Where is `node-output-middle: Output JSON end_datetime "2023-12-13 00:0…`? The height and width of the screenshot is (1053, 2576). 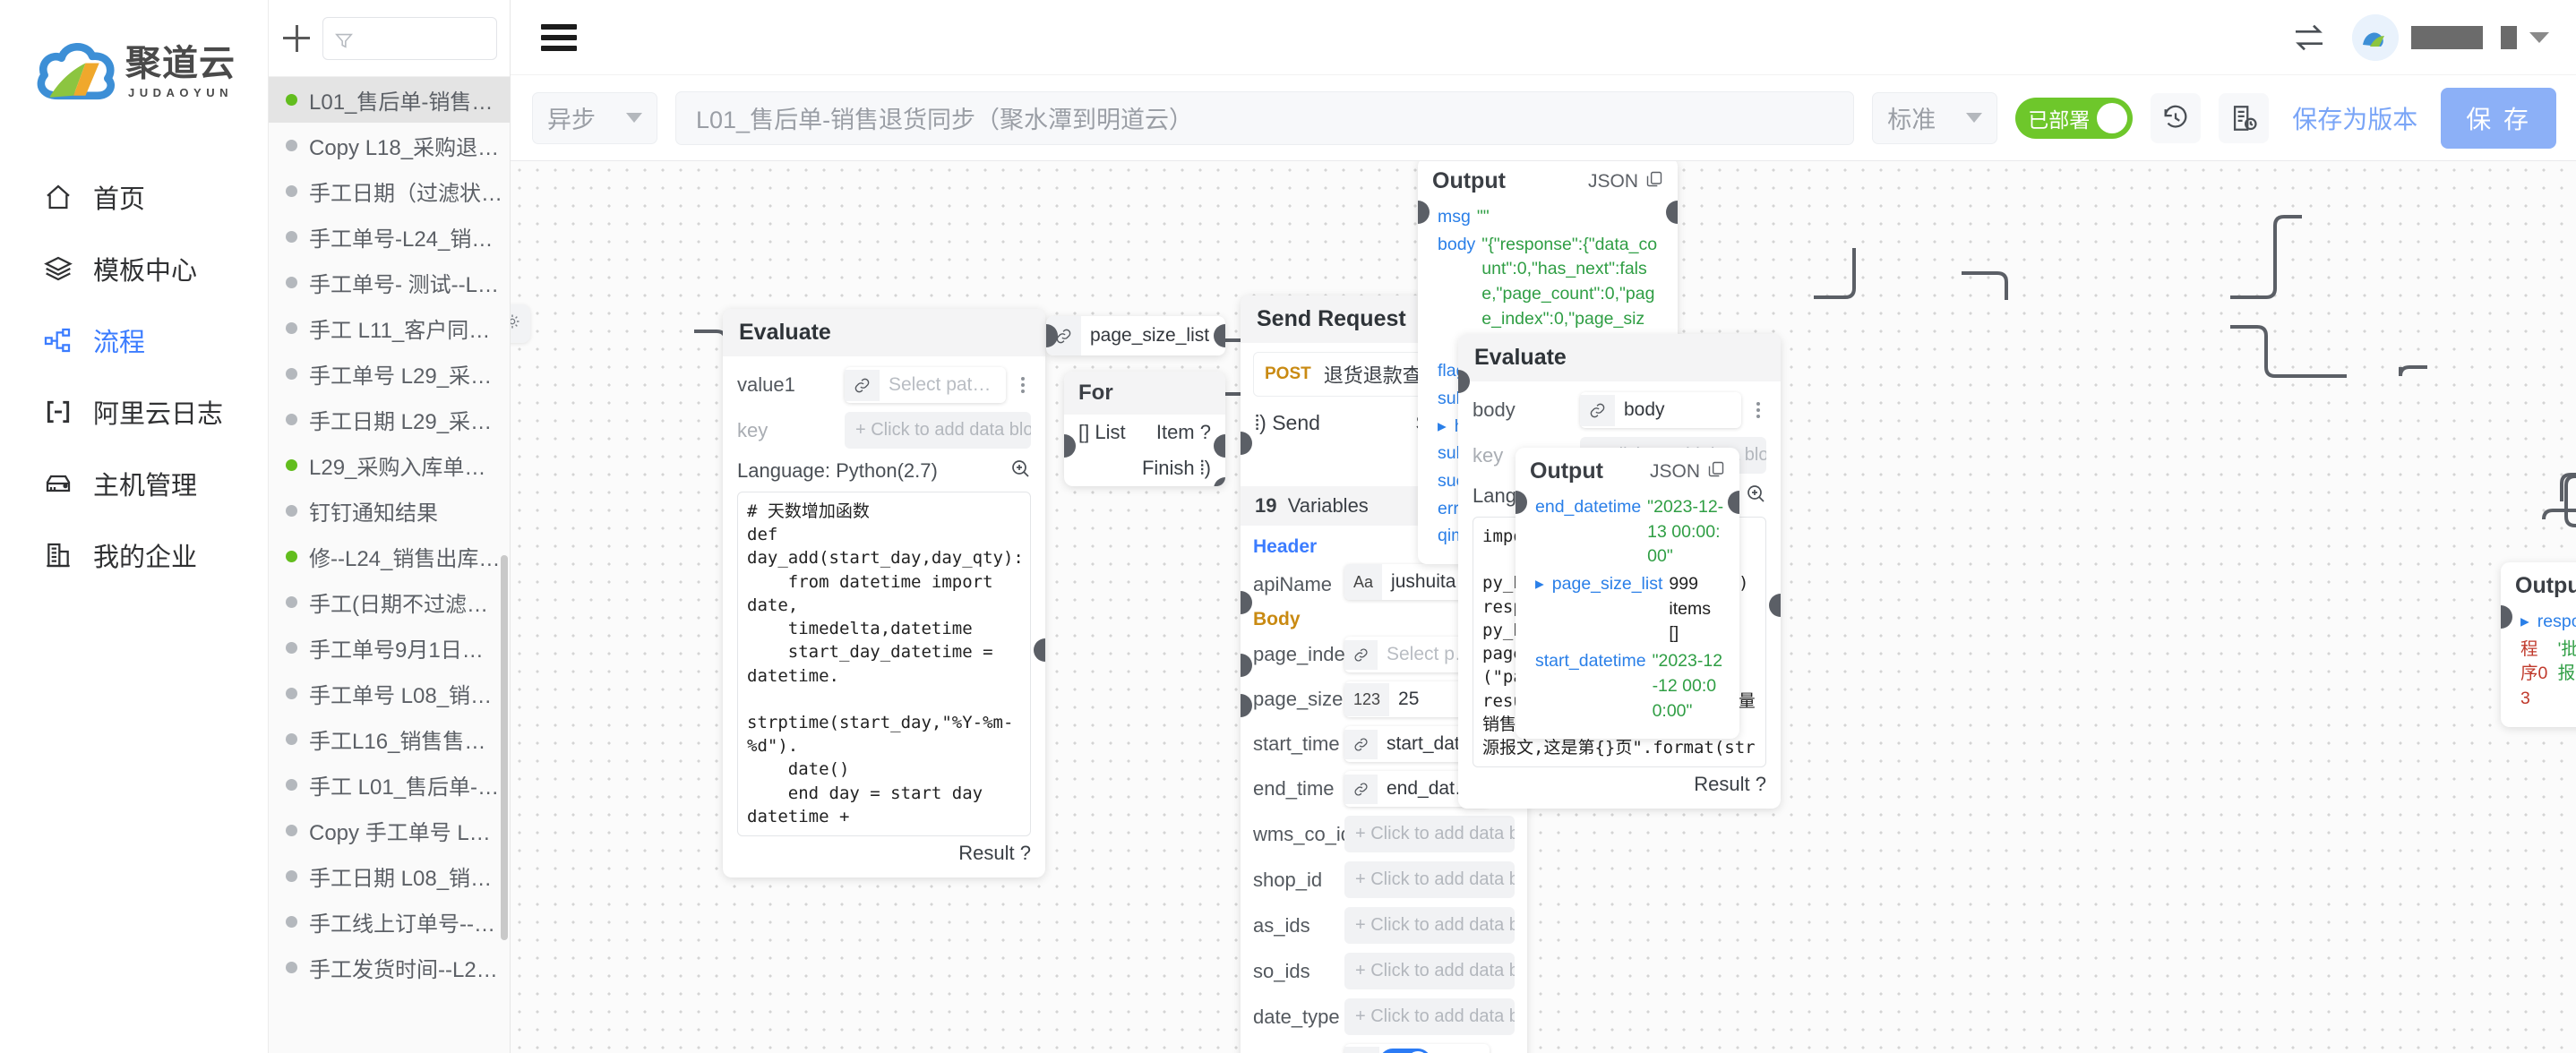
node-output-middle: Output JSON end_datetime "2023-12-13 00:0… is located at coordinates (1627, 594).